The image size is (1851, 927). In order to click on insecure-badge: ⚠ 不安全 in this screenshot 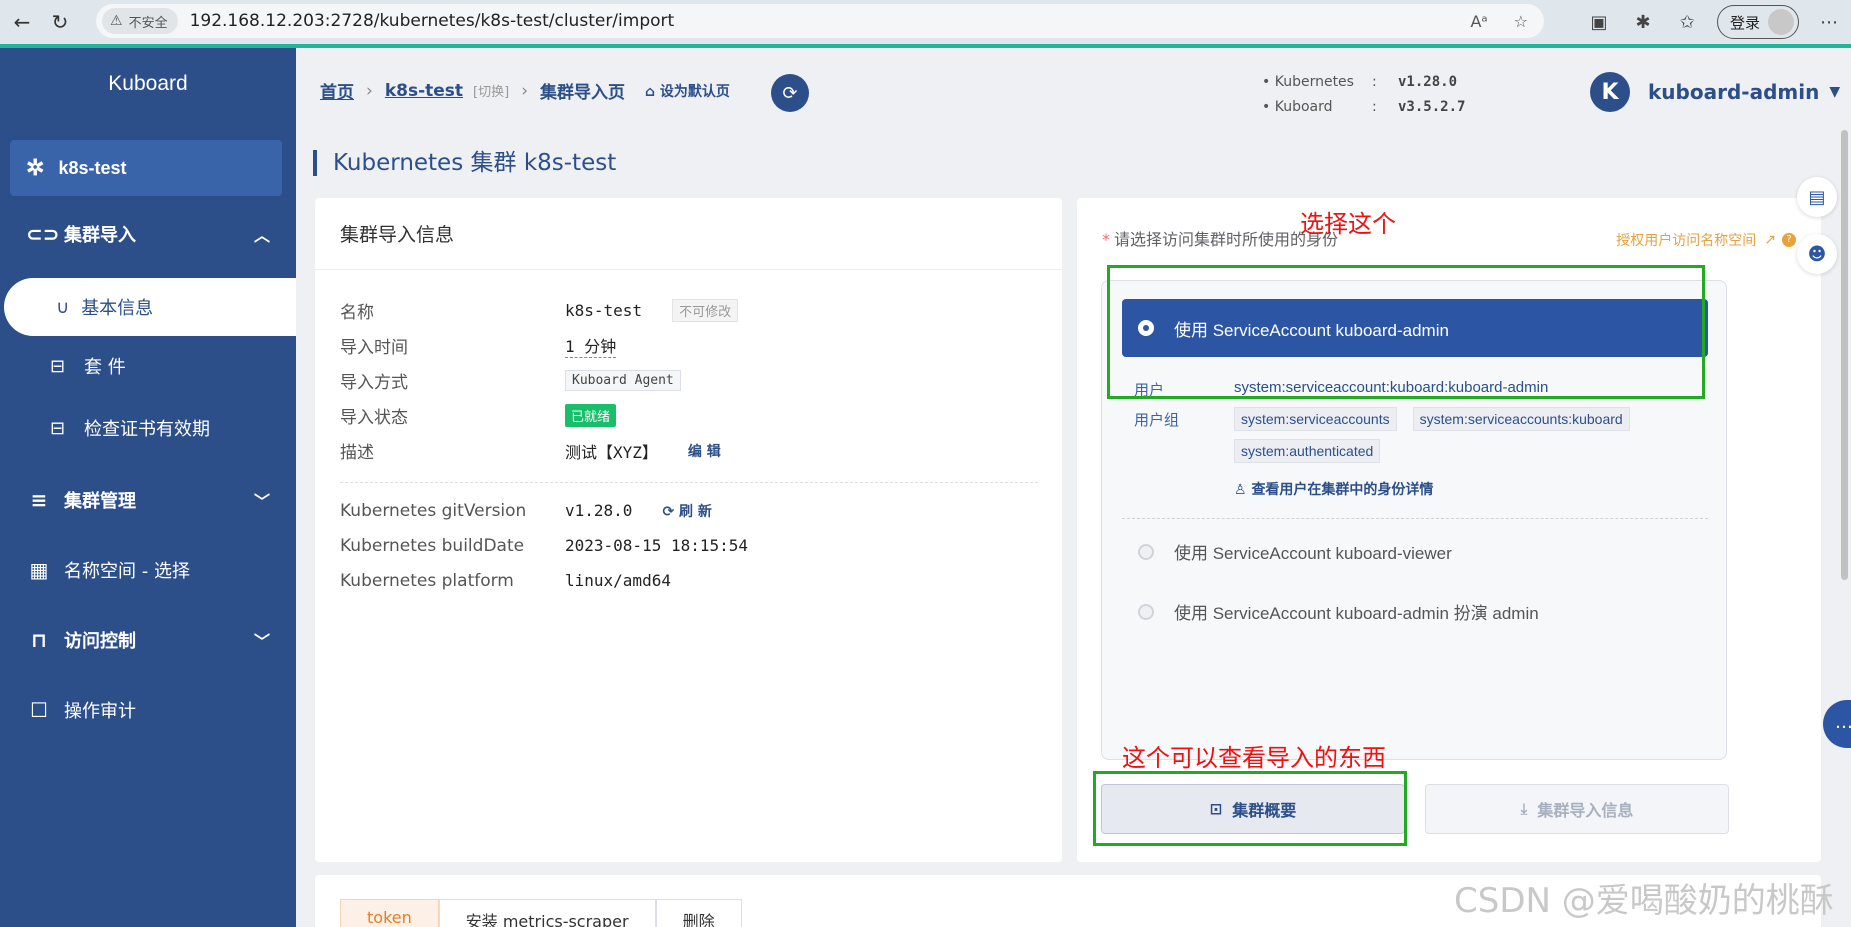, I will do `click(140, 21)`.